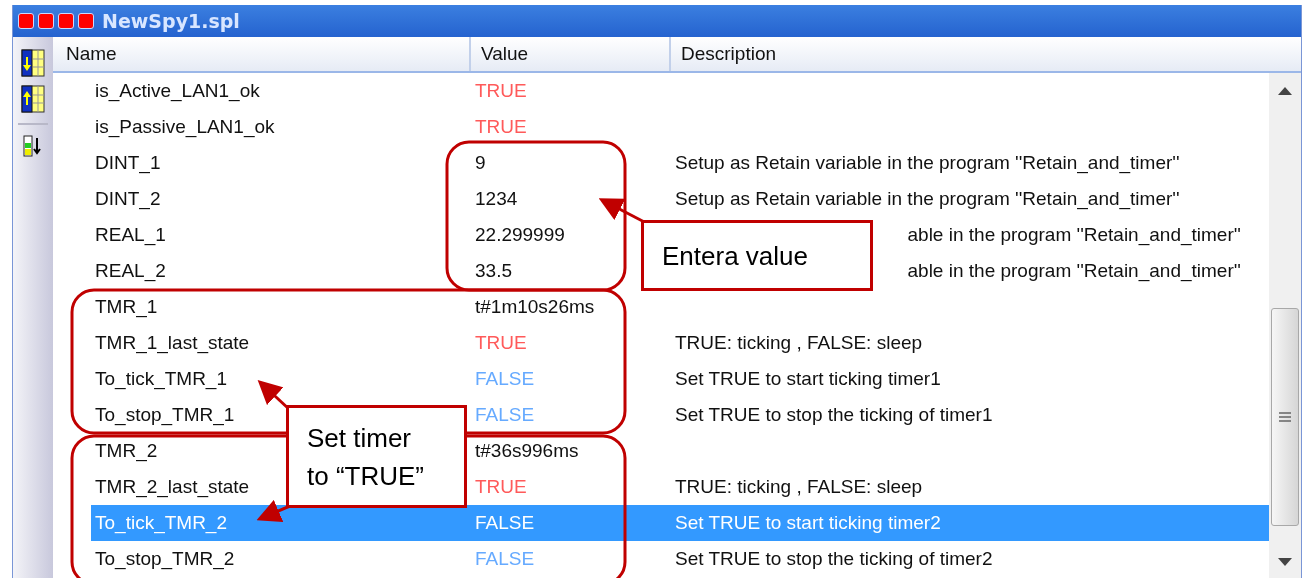 The image size is (1304, 578). Describe the element at coordinates (1285, 562) in the screenshot. I see `scroll-down-icon` at that location.